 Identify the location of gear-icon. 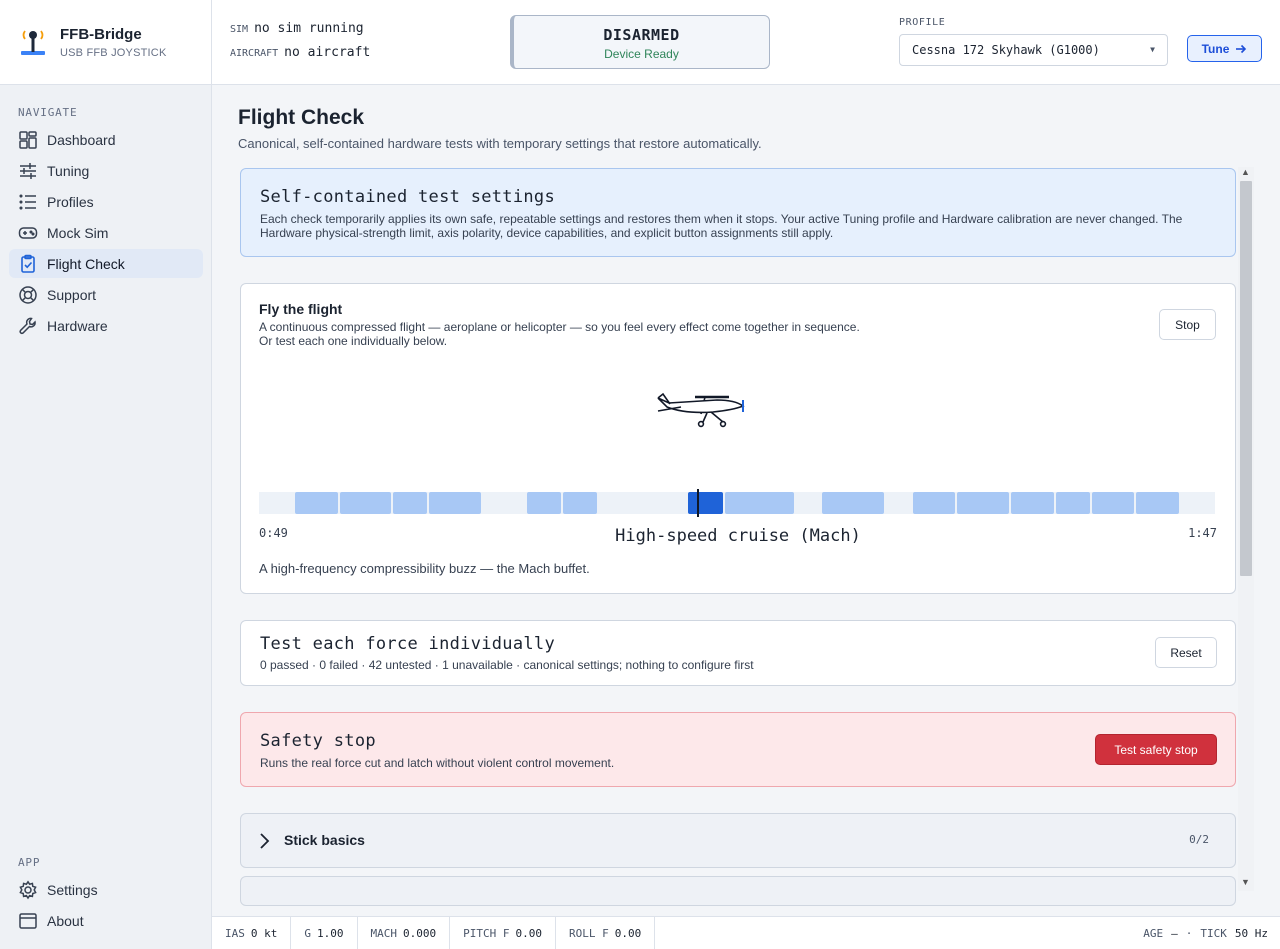
(28, 889).